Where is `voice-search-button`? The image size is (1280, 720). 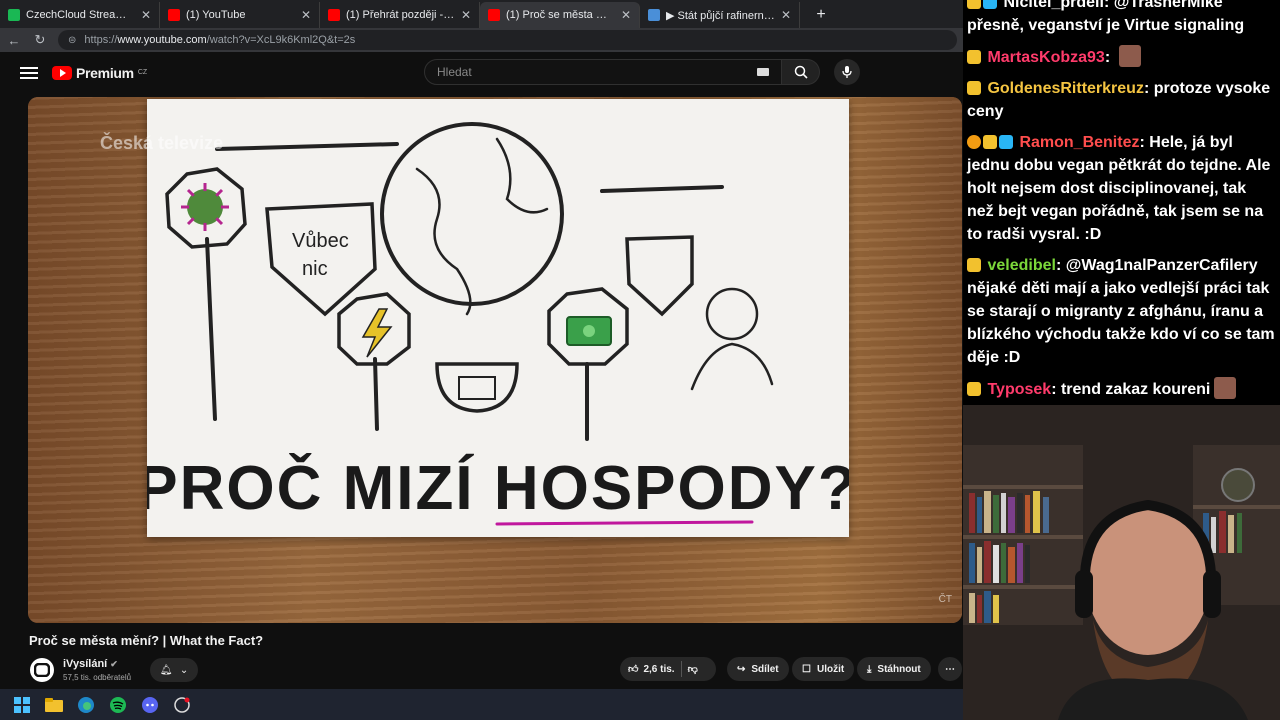 voice-search-button is located at coordinates (847, 72).